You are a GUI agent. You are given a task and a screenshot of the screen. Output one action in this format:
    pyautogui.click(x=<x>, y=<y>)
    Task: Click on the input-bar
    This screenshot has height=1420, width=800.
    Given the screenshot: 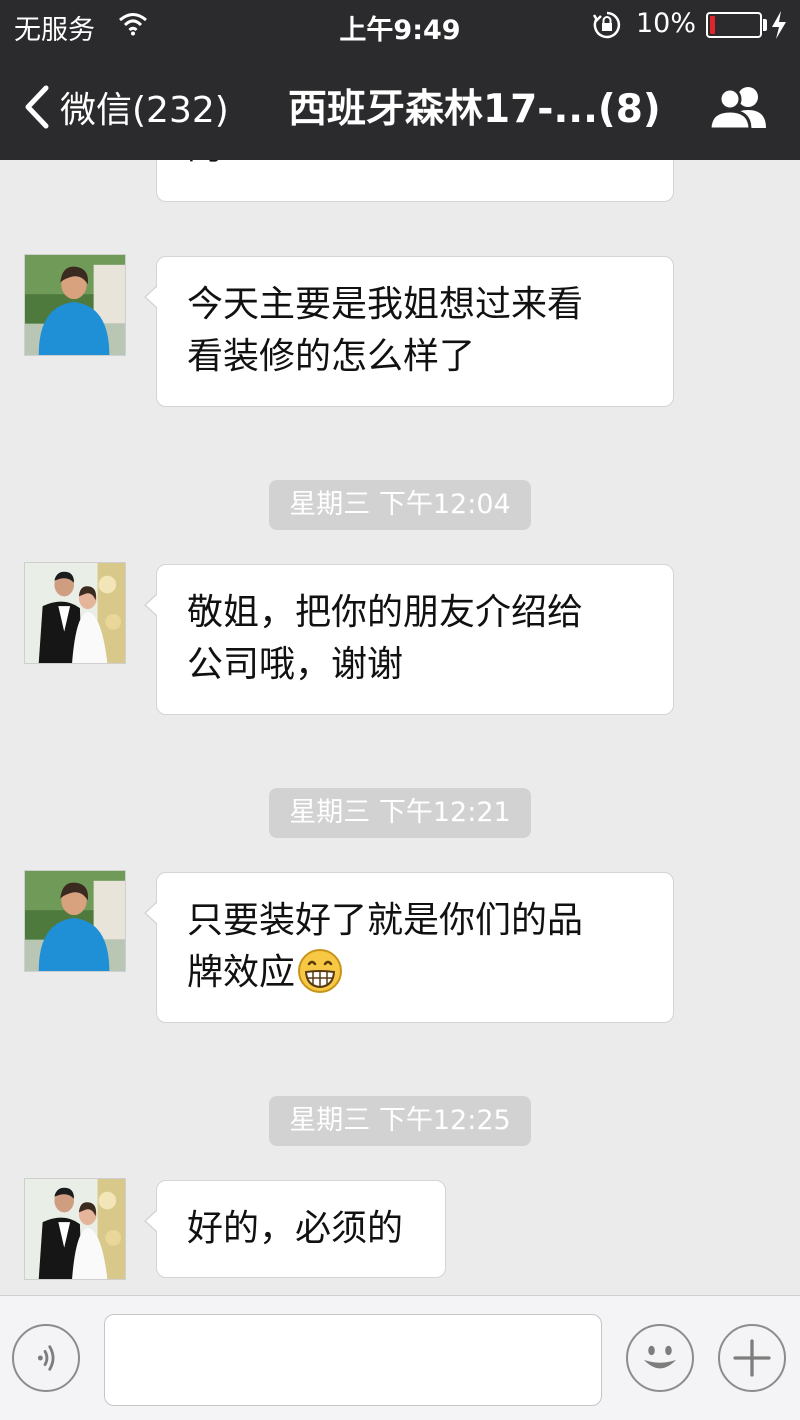 What is the action you would take?
    pyautogui.click(x=400, y=1357)
    